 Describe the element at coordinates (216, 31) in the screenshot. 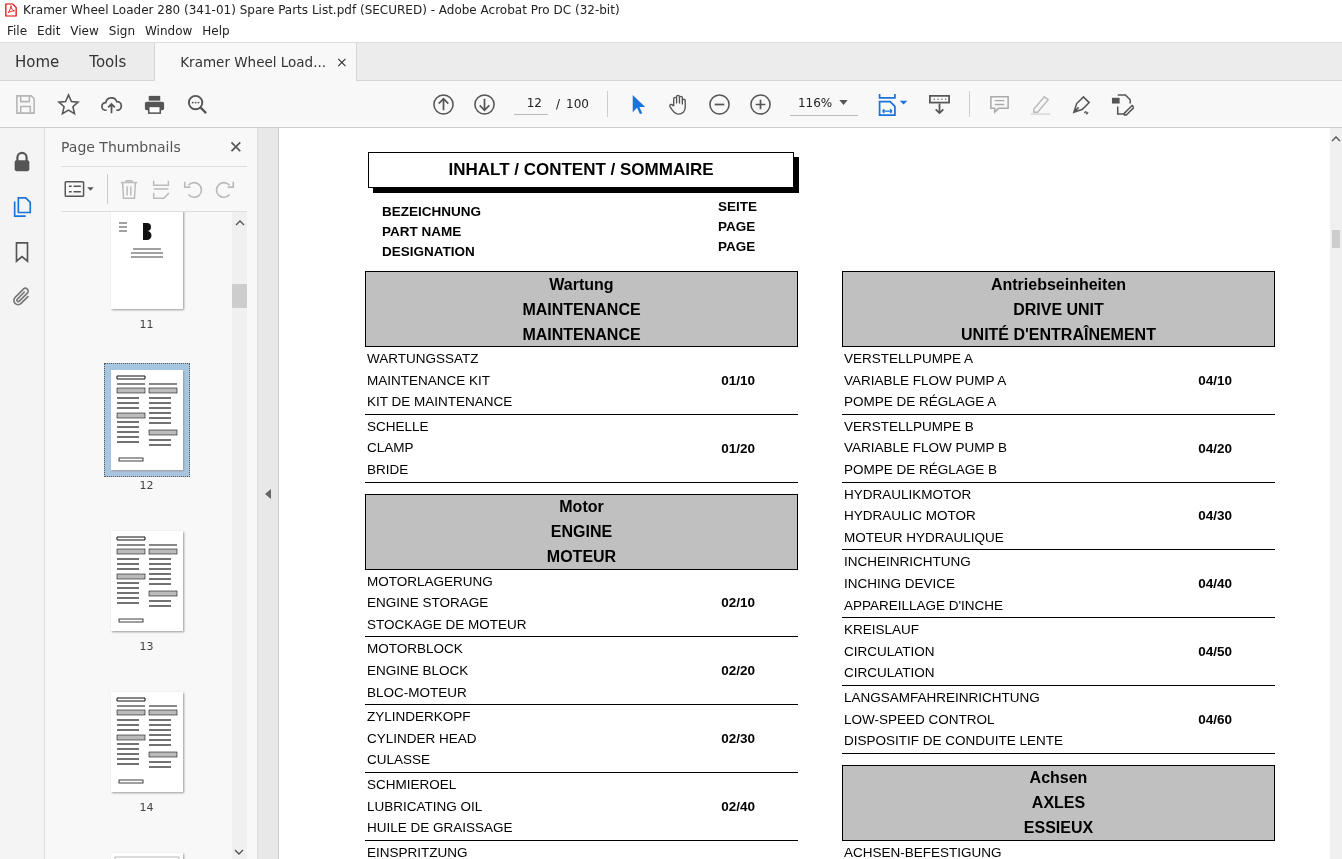

I see `menu-item: Help` at that location.